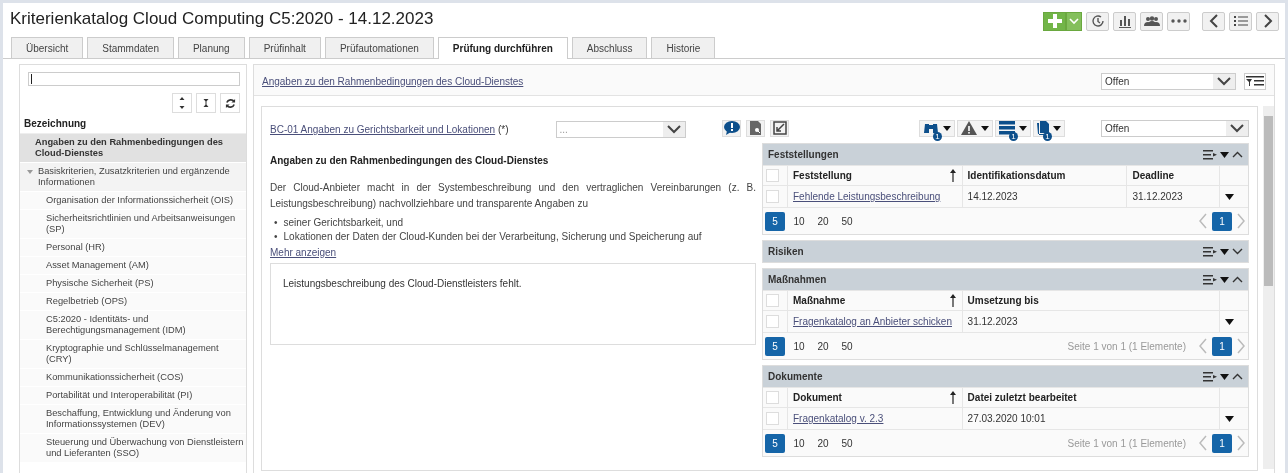 Image resolution: width=1288 pixels, height=473 pixels. I want to click on chart-button, so click(1124, 21).